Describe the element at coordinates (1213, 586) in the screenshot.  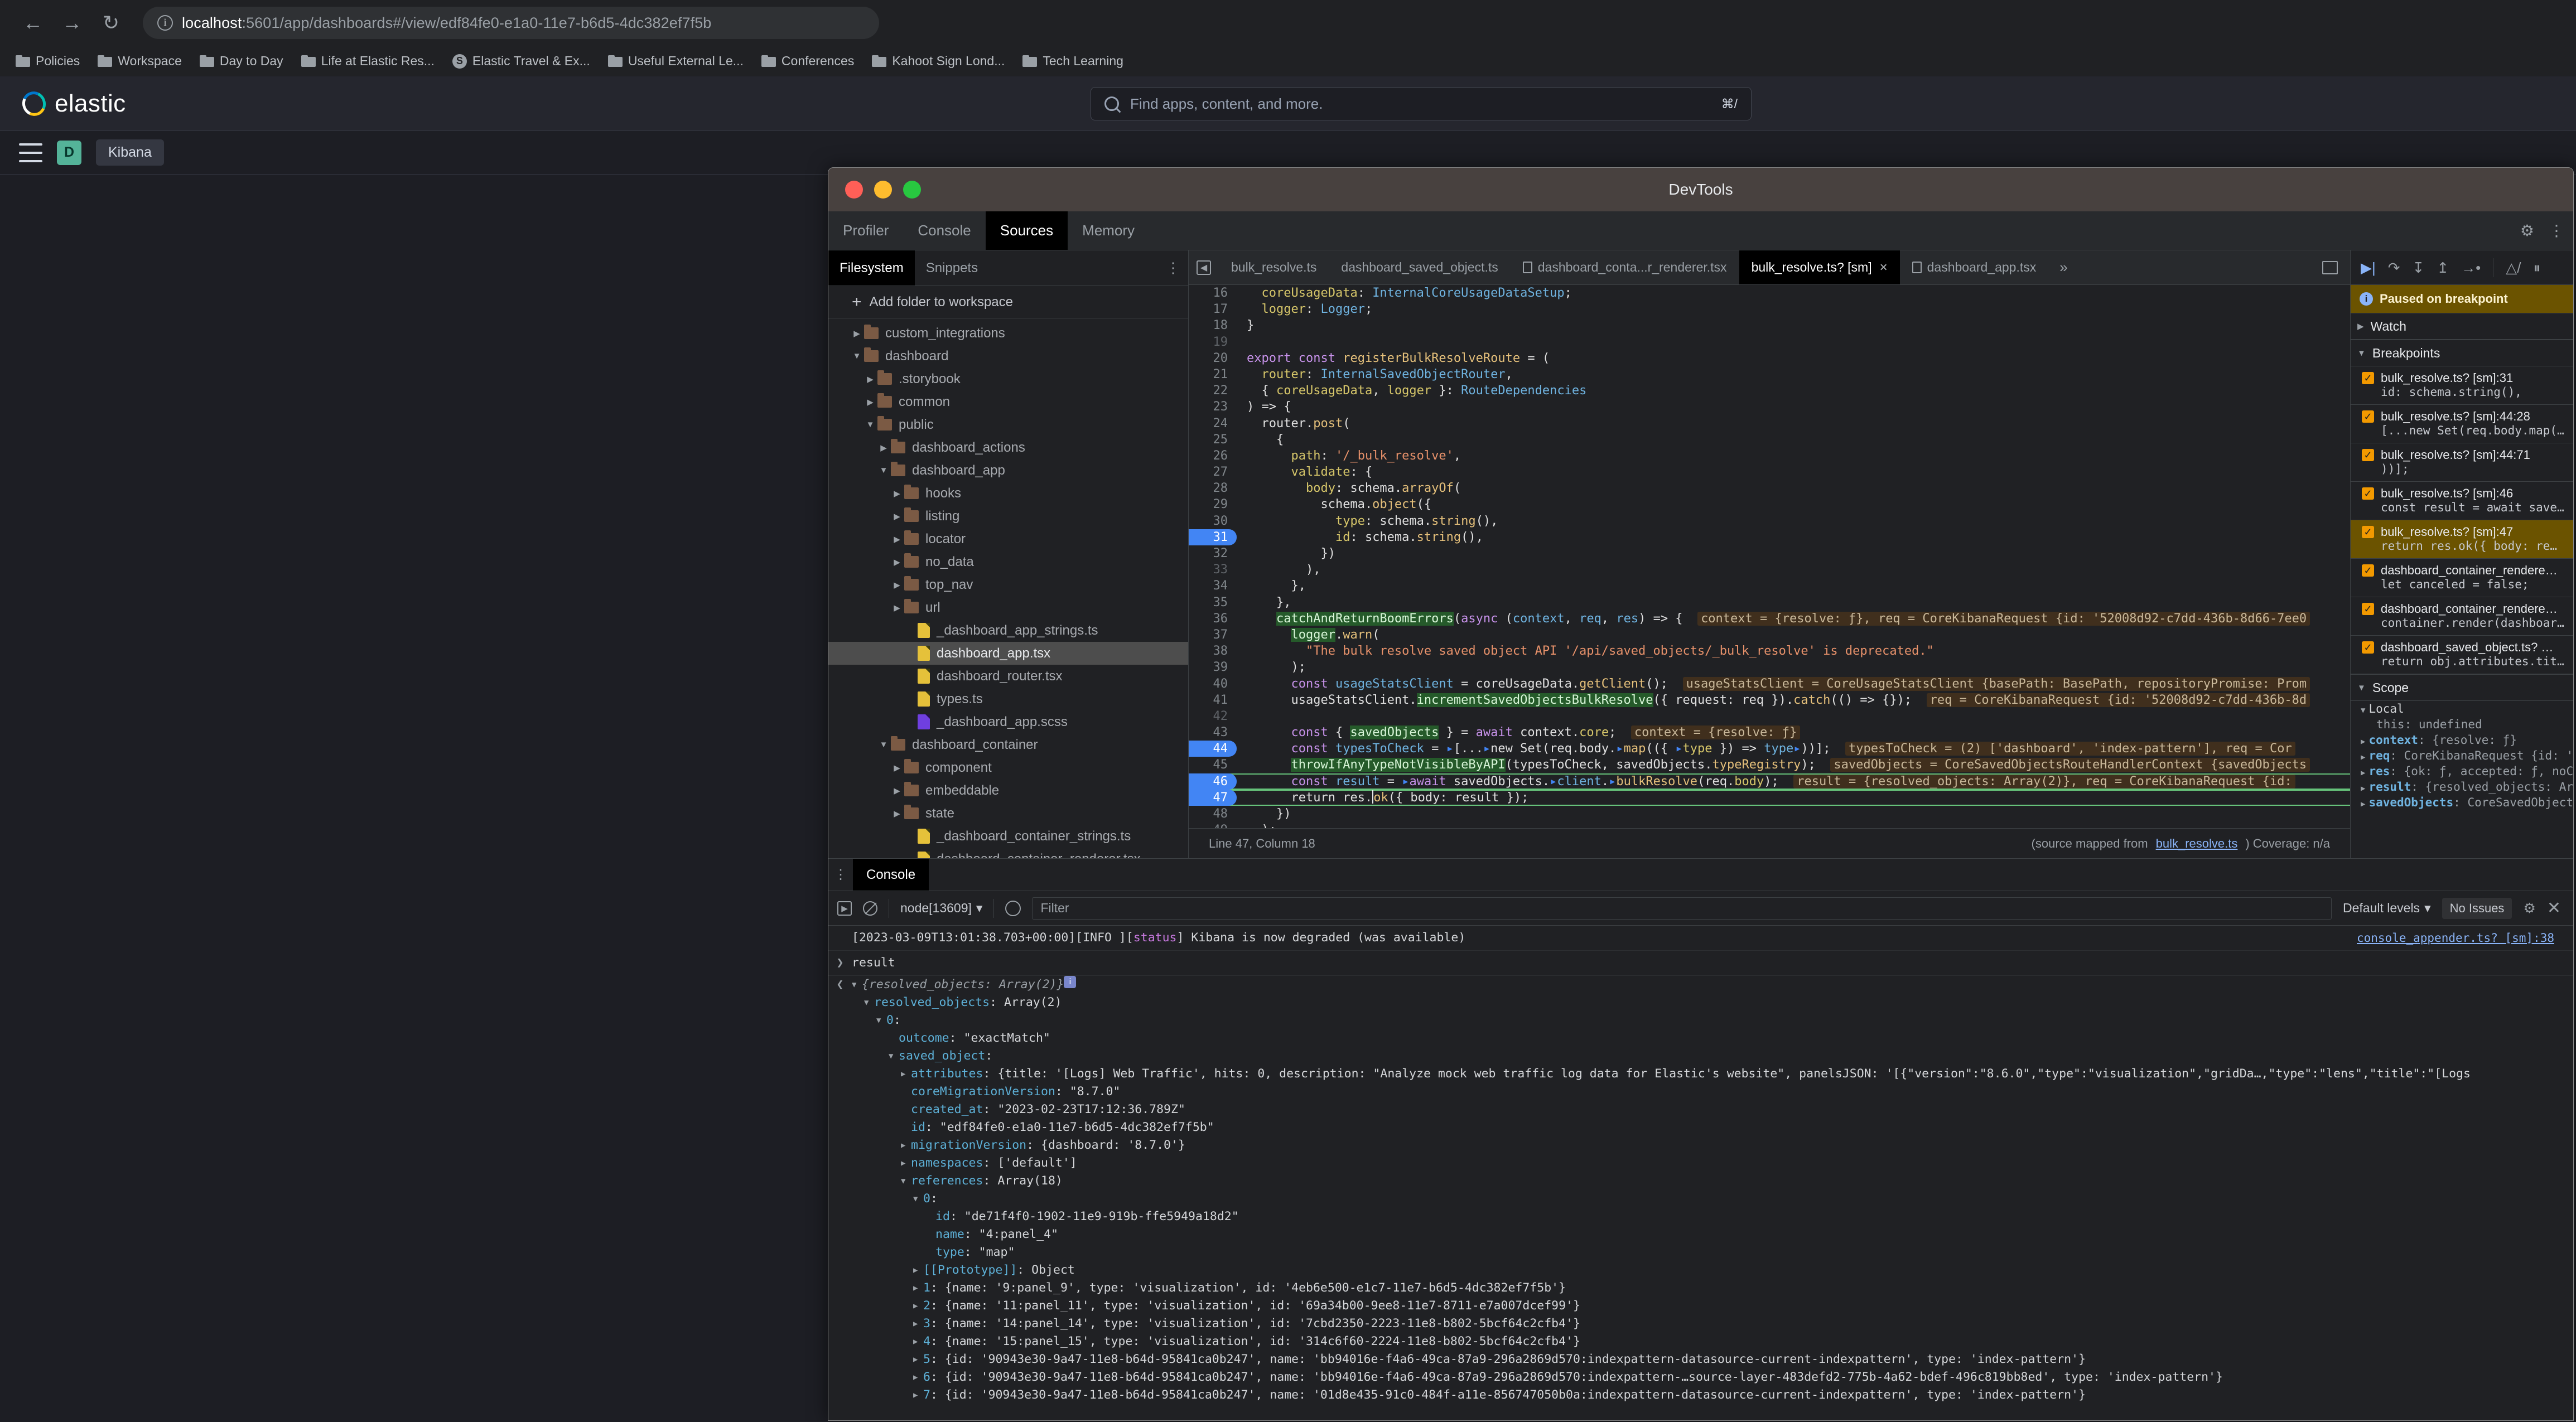
I see `line-number: 34` at that location.